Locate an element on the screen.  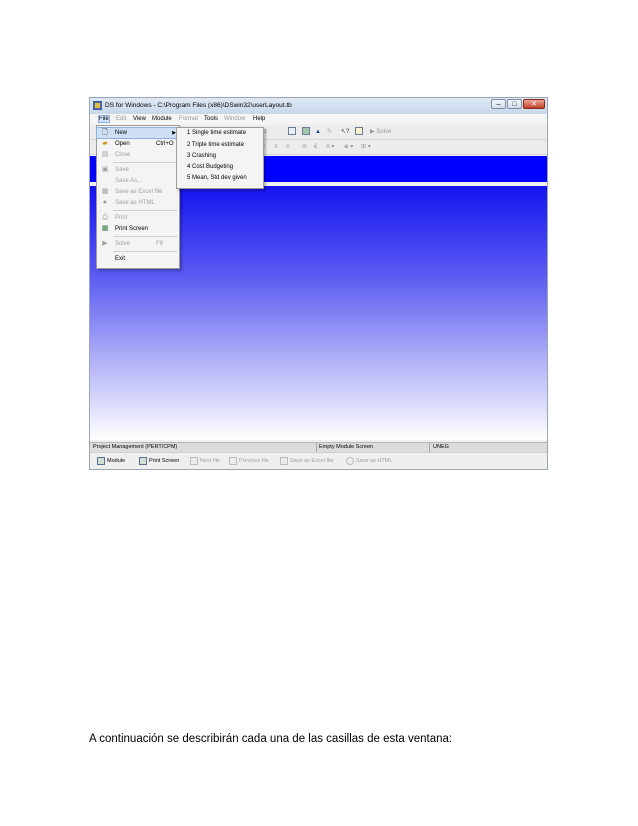
file-menu-print: ⎙ Print is located at coordinates (138, 218).